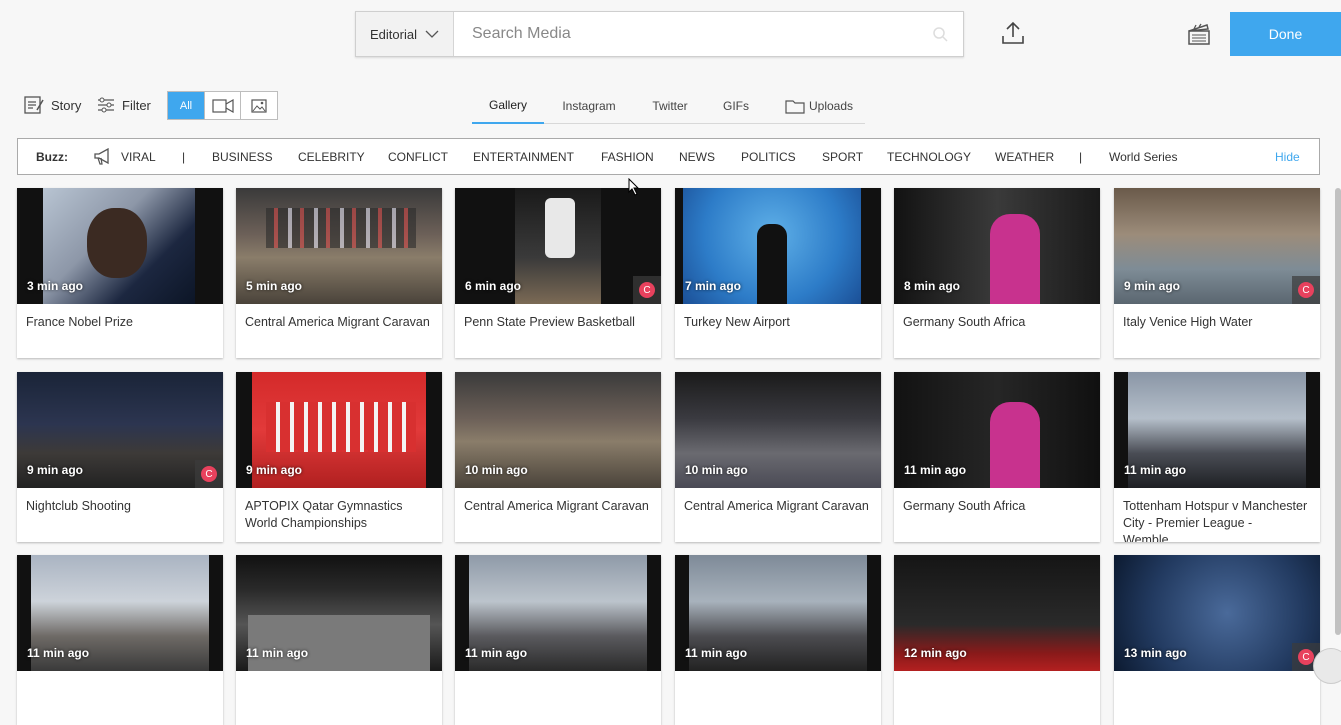  I want to click on tab-uploads: Uploads, so click(819, 106).